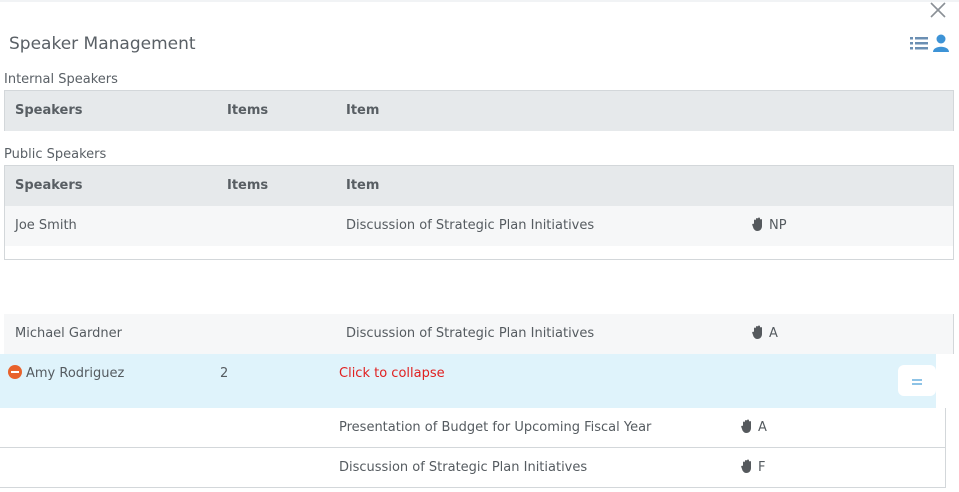  I want to click on status-text: NP, so click(778, 225).